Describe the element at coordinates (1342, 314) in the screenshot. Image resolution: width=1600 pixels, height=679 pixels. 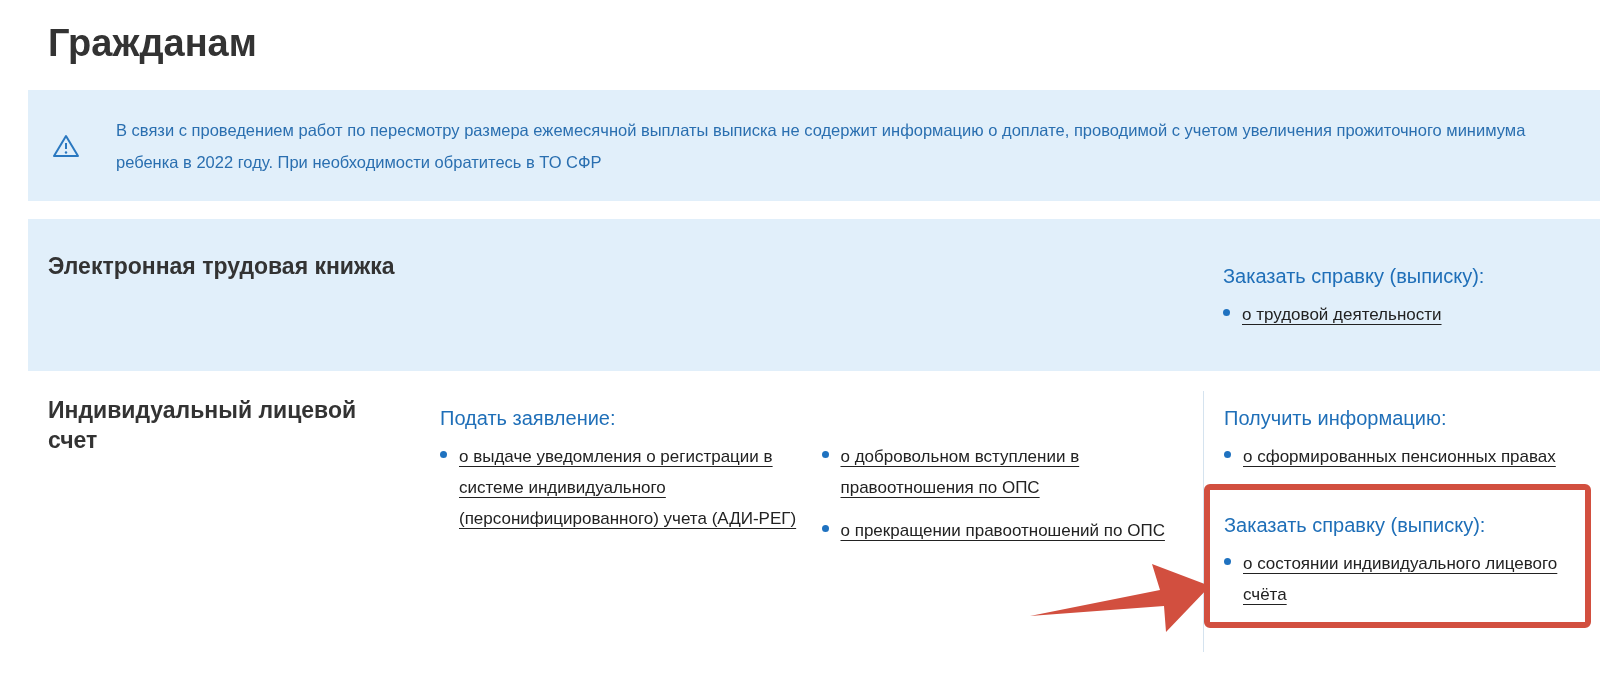
I see `link: о трудовой деятельности` at that location.